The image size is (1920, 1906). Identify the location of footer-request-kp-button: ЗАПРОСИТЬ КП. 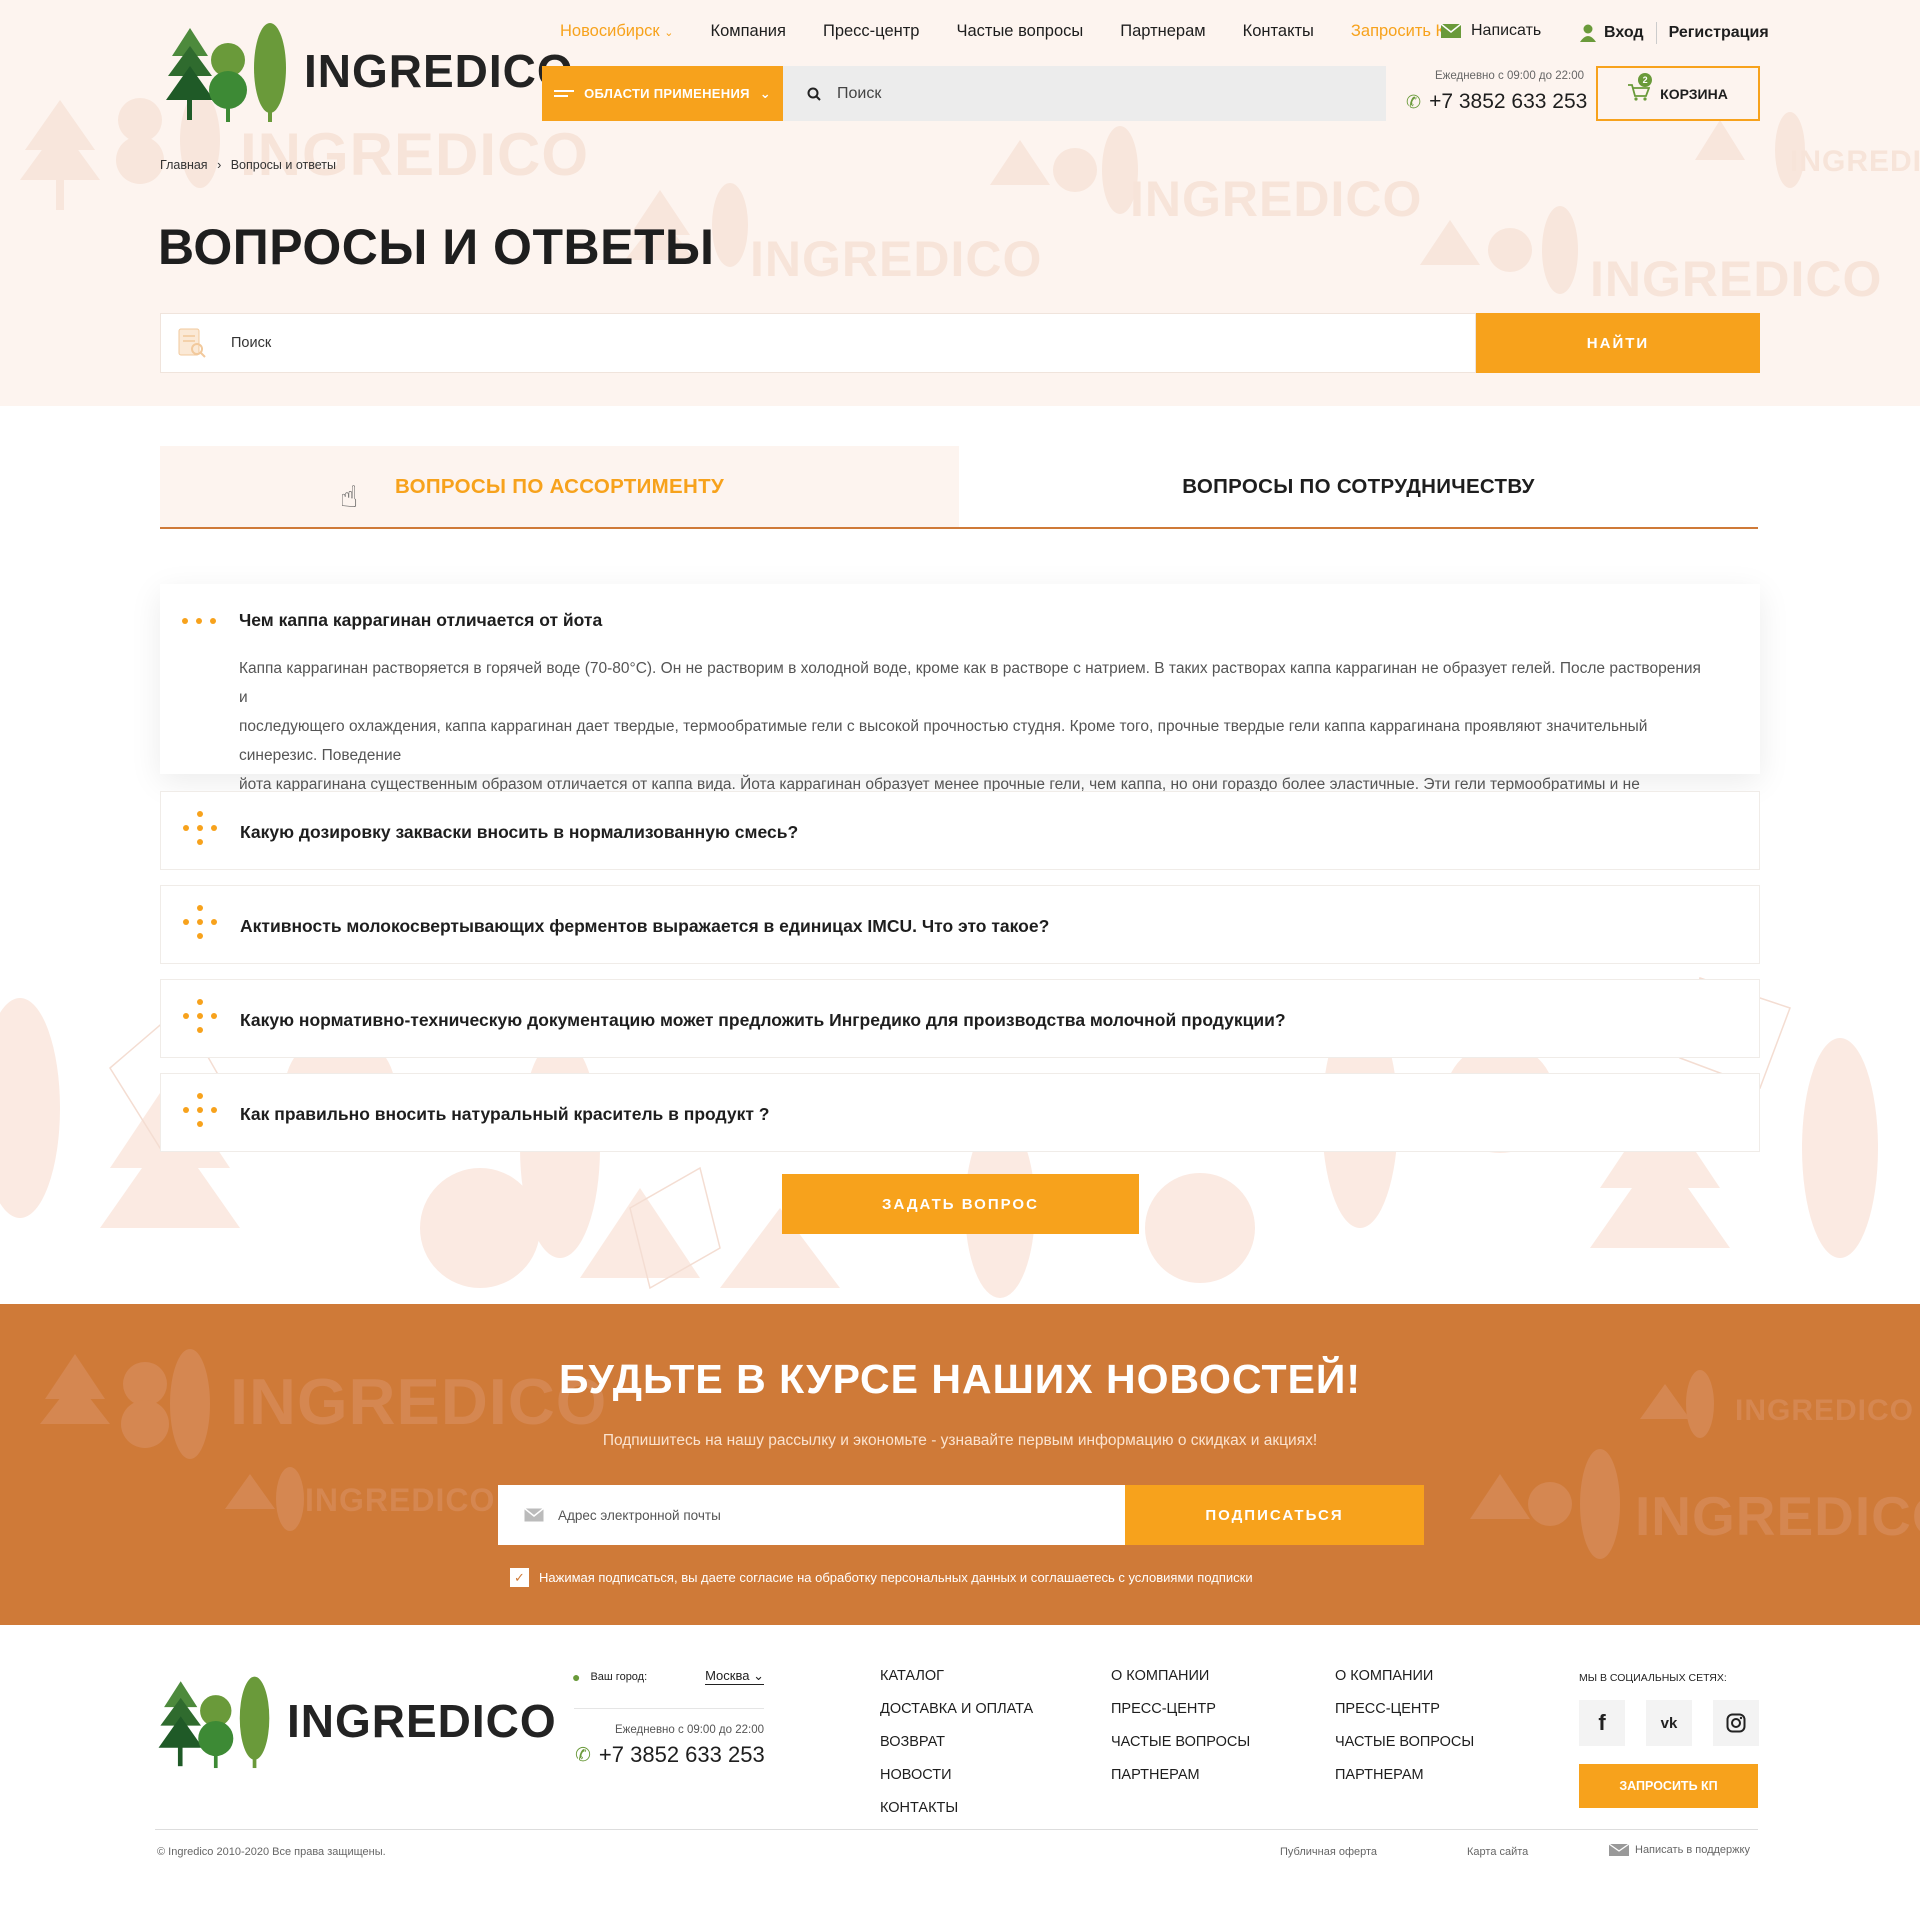
(1668, 1786).